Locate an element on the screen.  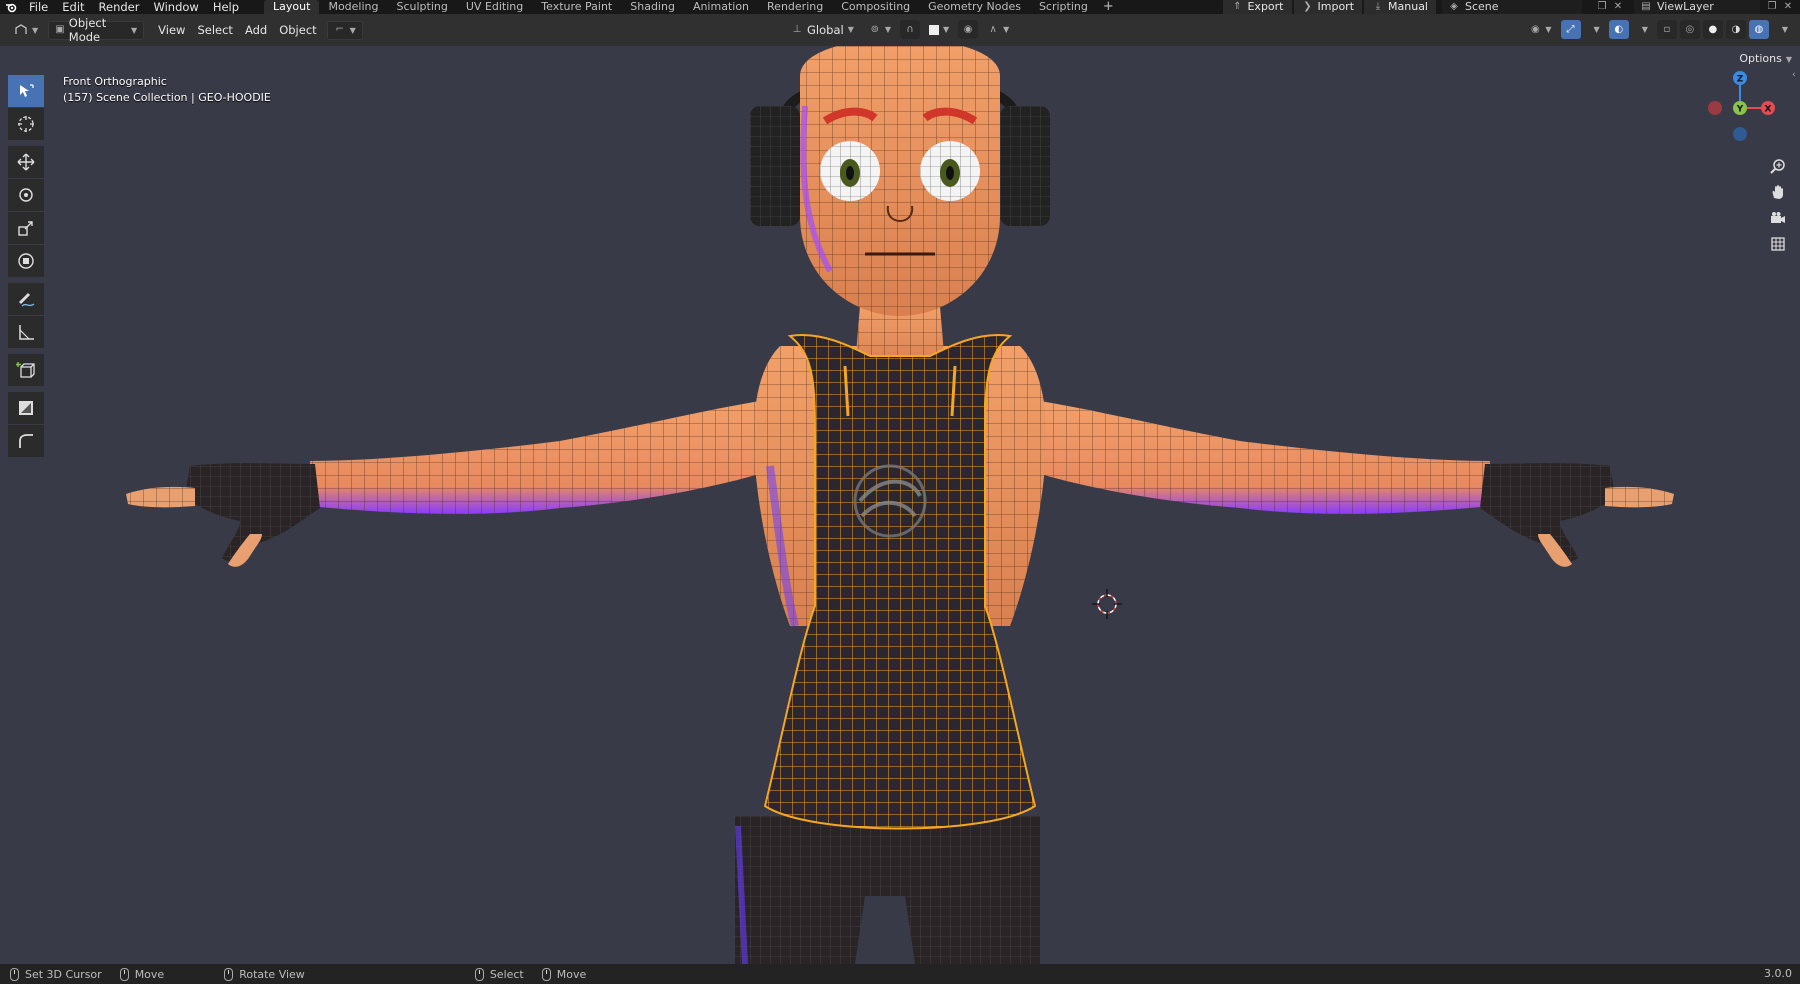
measure-tool is located at coordinates (26, 332).